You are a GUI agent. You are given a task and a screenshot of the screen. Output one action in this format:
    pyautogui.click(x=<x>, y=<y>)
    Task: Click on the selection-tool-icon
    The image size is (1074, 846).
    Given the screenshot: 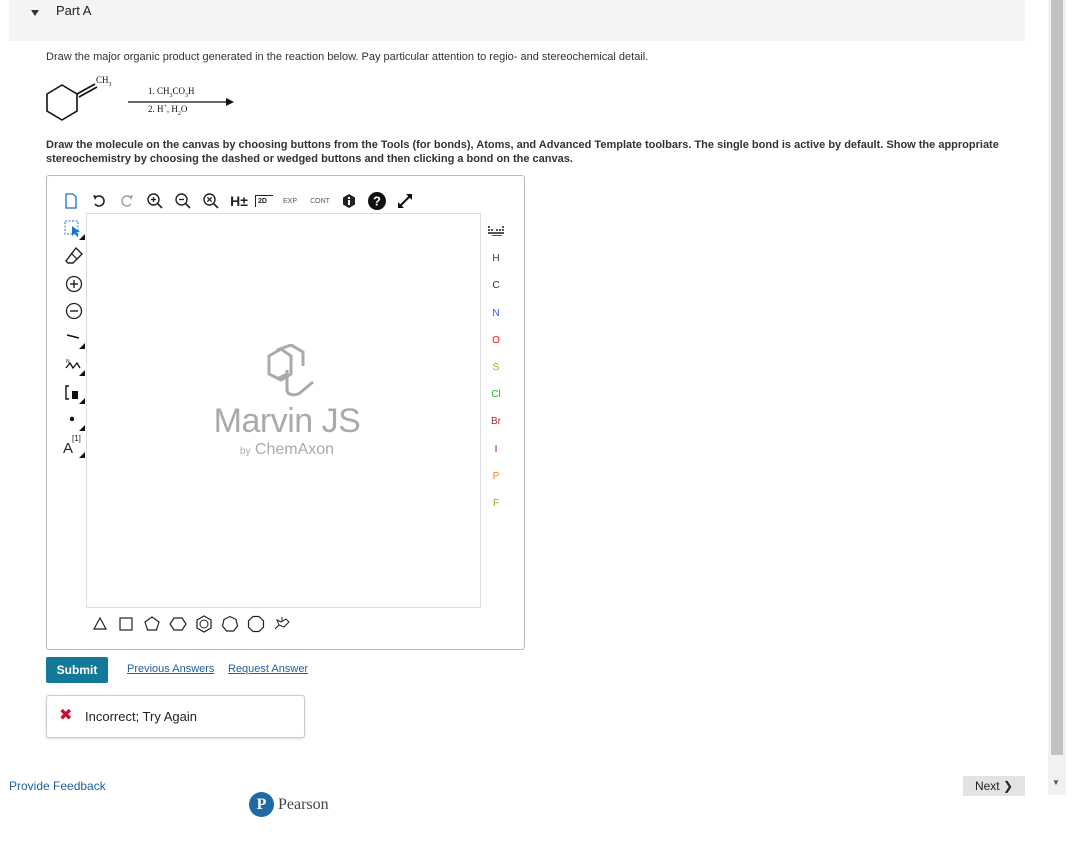 What is the action you would take?
    pyautogui.click(x=74, y=229)
    